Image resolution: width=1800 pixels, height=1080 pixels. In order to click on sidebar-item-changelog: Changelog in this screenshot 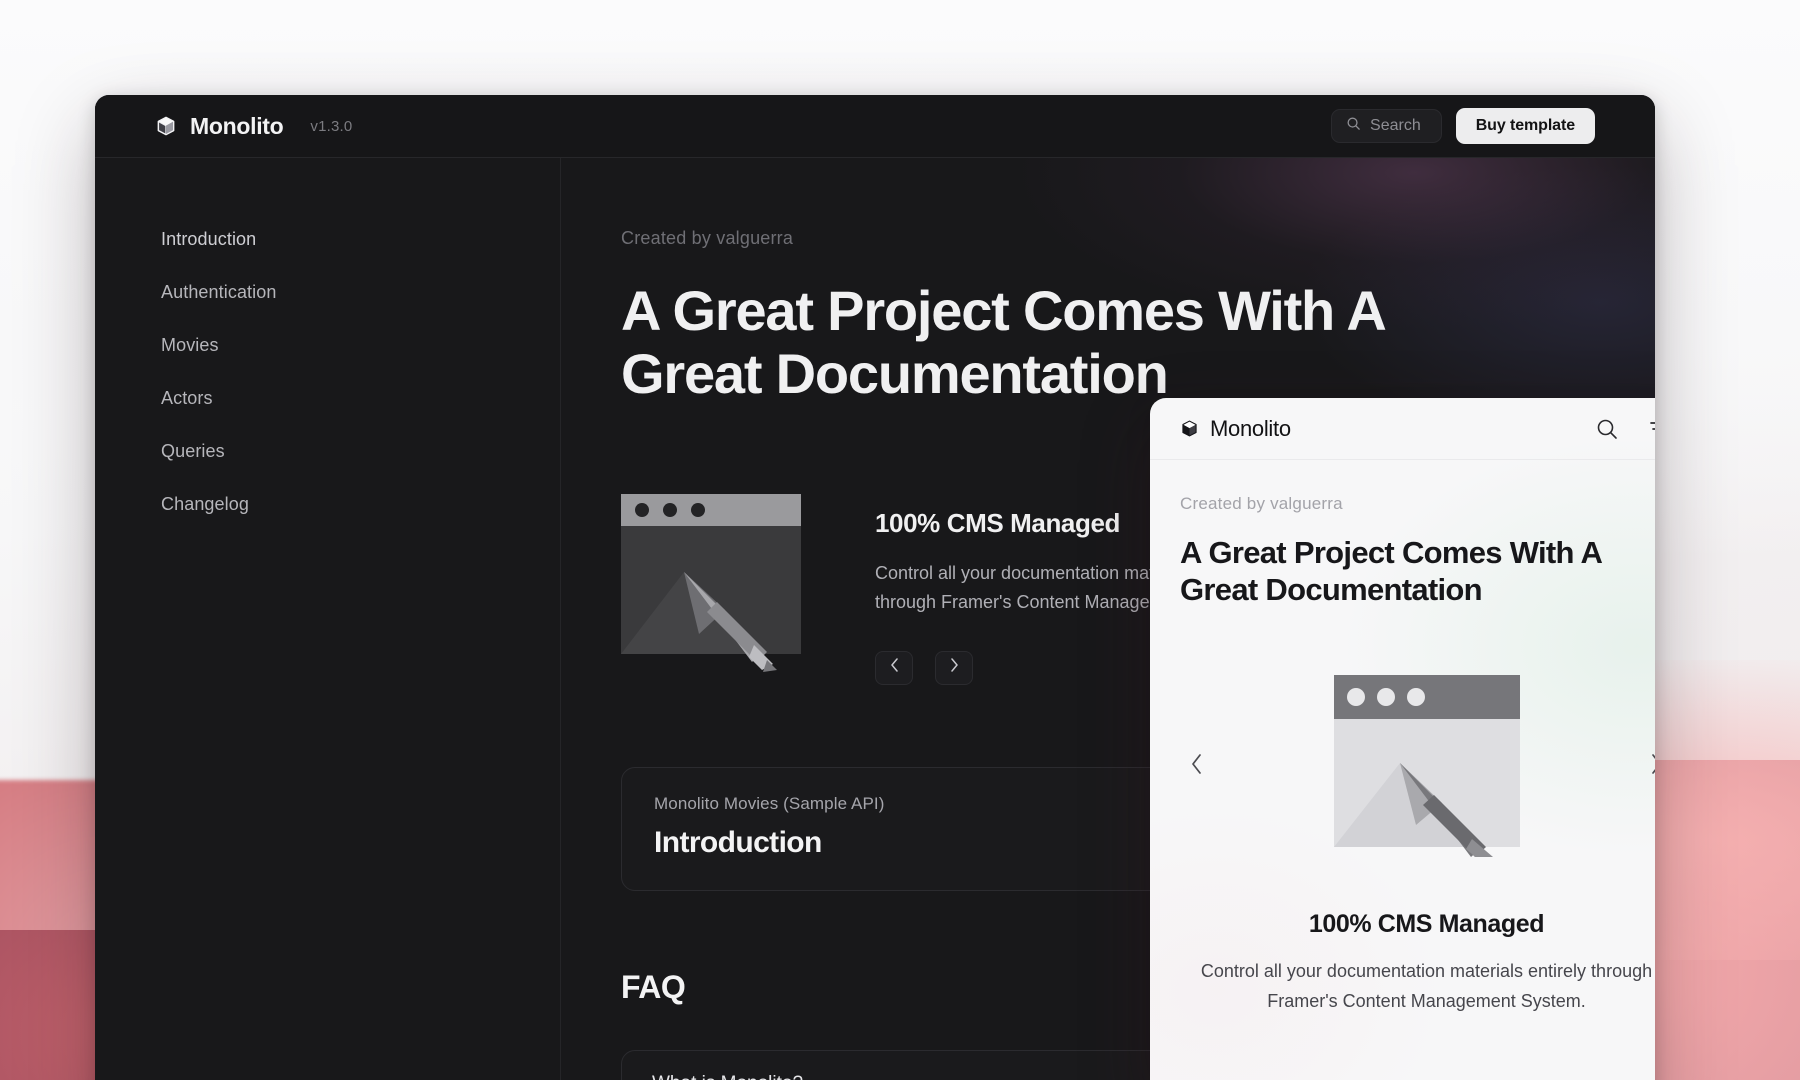, I will do `click(360, 504)`.